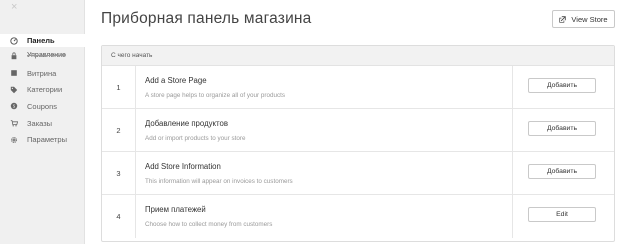 The height and width of the screenshot is (244, 620). I want to click on tag-icon, so click(13, 89).